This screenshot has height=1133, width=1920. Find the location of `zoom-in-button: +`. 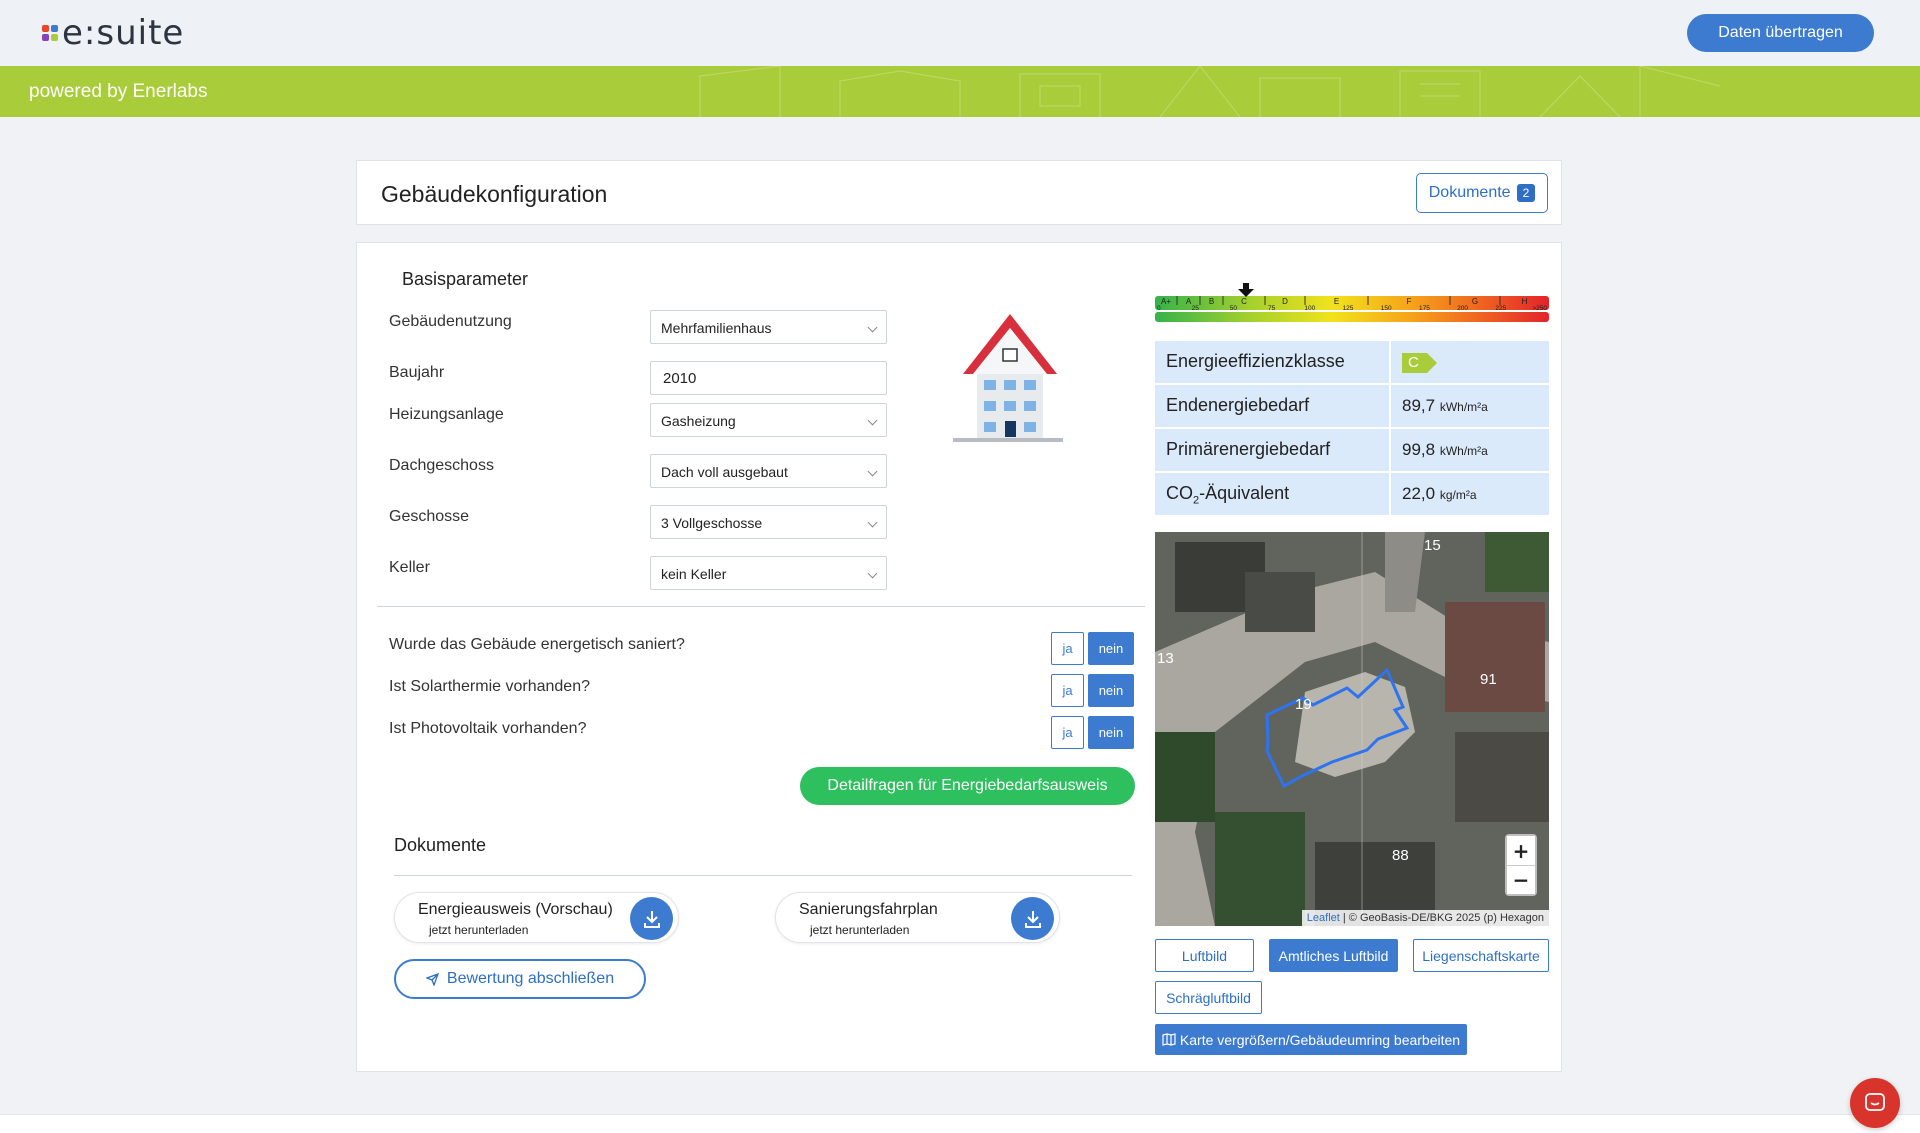

zoom-in-button: + is located at coordinates (1521, 850).